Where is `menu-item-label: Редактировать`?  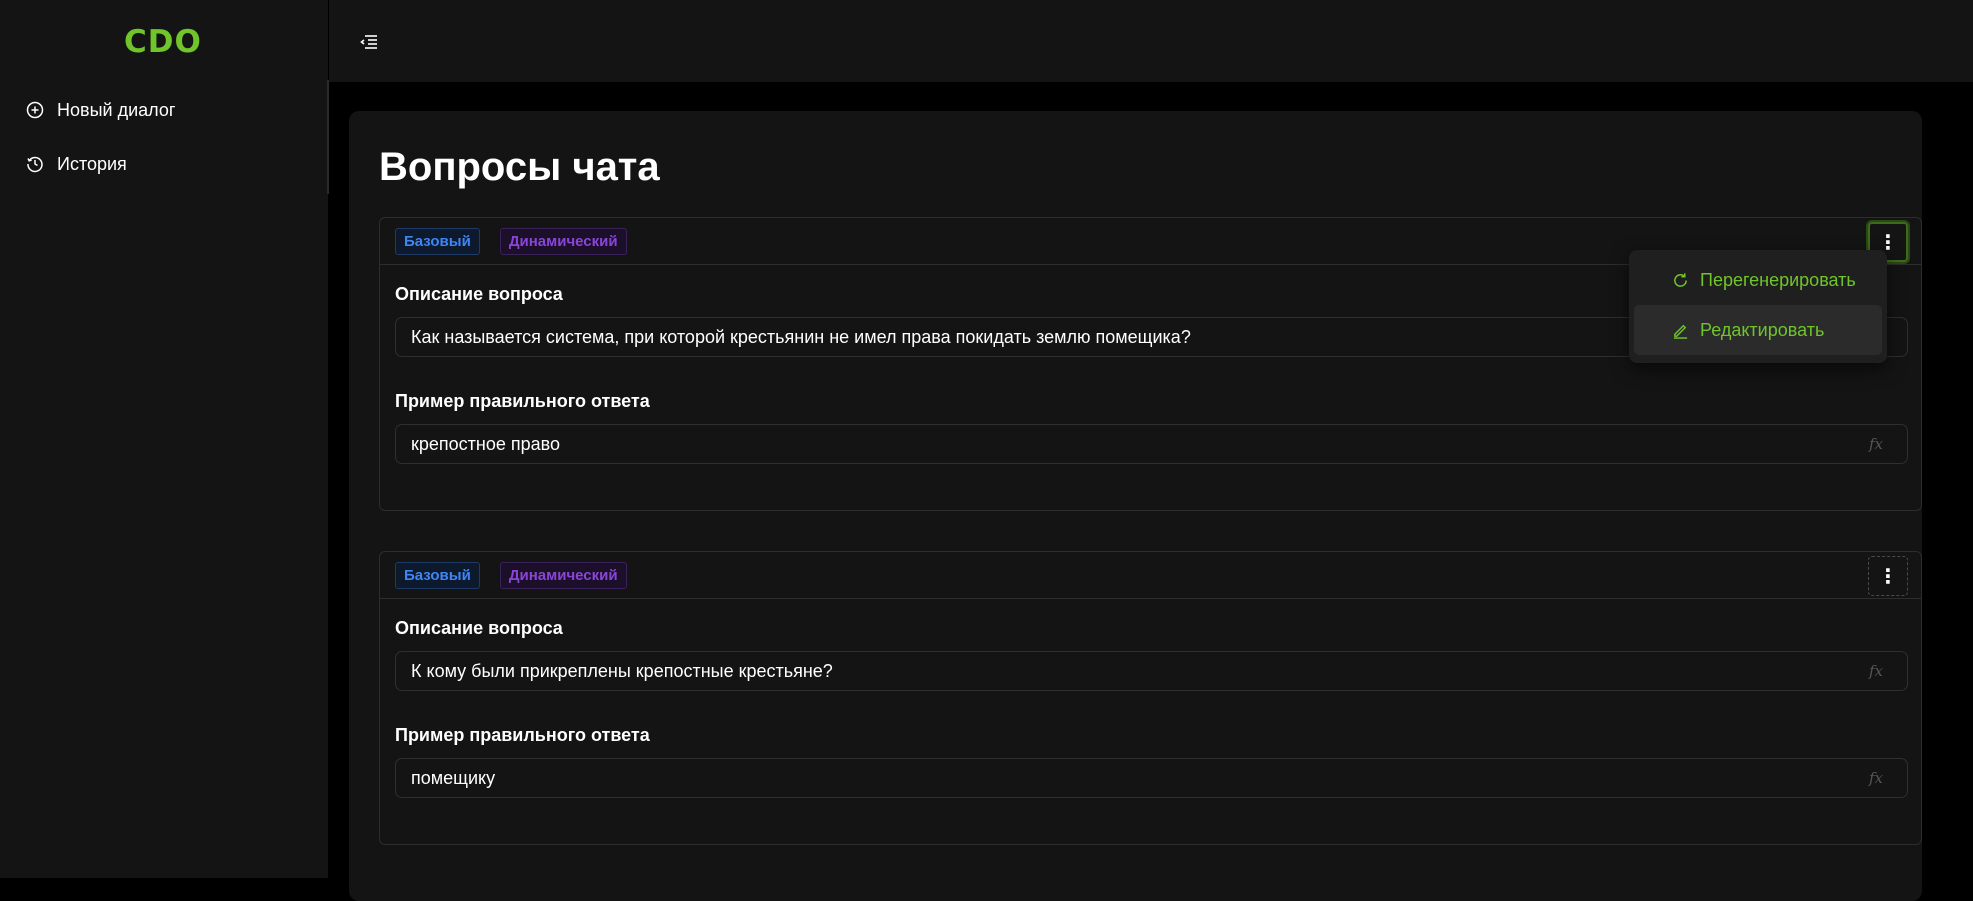 menu-item-label: Редактировать is located at coordinates (1762, 329).